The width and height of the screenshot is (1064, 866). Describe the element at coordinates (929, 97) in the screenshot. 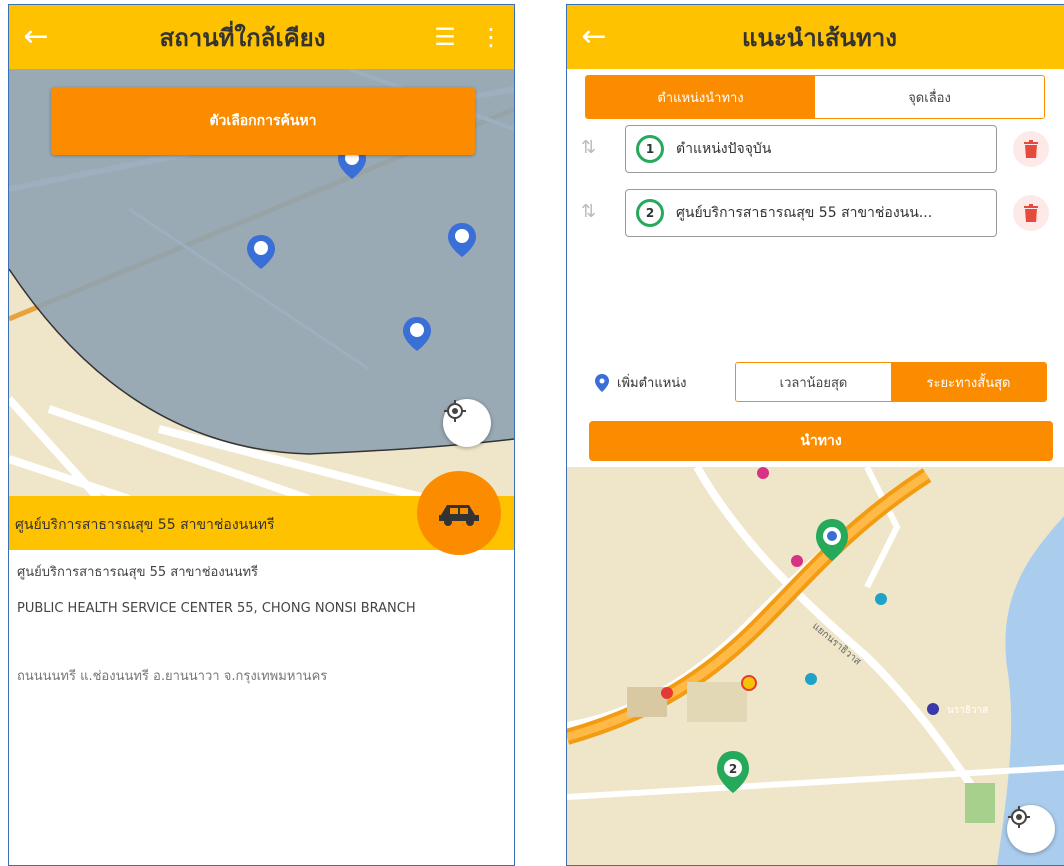

I see `tab-options: จุดเลื่อง` at that location.